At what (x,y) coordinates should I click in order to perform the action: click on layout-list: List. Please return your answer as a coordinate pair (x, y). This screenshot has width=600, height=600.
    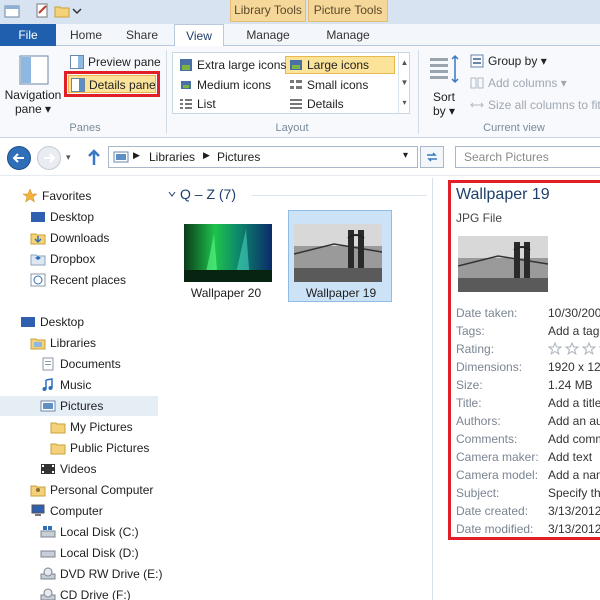
    Looking at the image, I should click on (196, 104).